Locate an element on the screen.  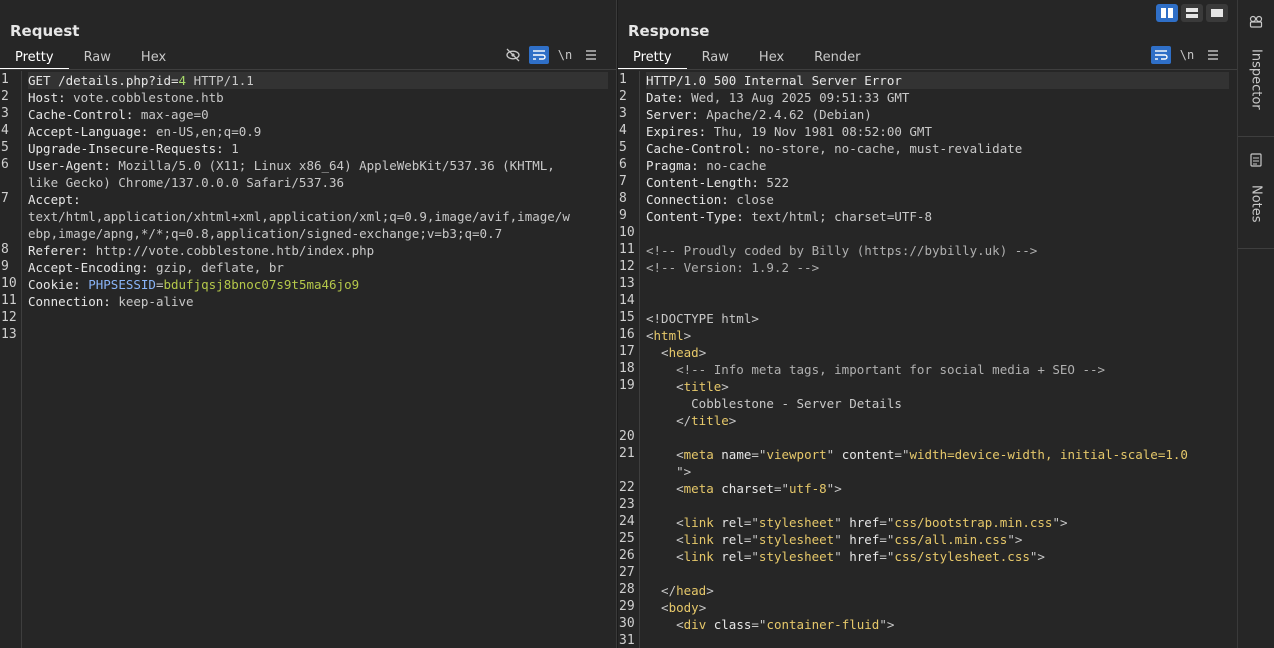
response-line: Date: Wed, 13 Aug 2025 09:51:33 GMT is located at coordinates (937, 97).